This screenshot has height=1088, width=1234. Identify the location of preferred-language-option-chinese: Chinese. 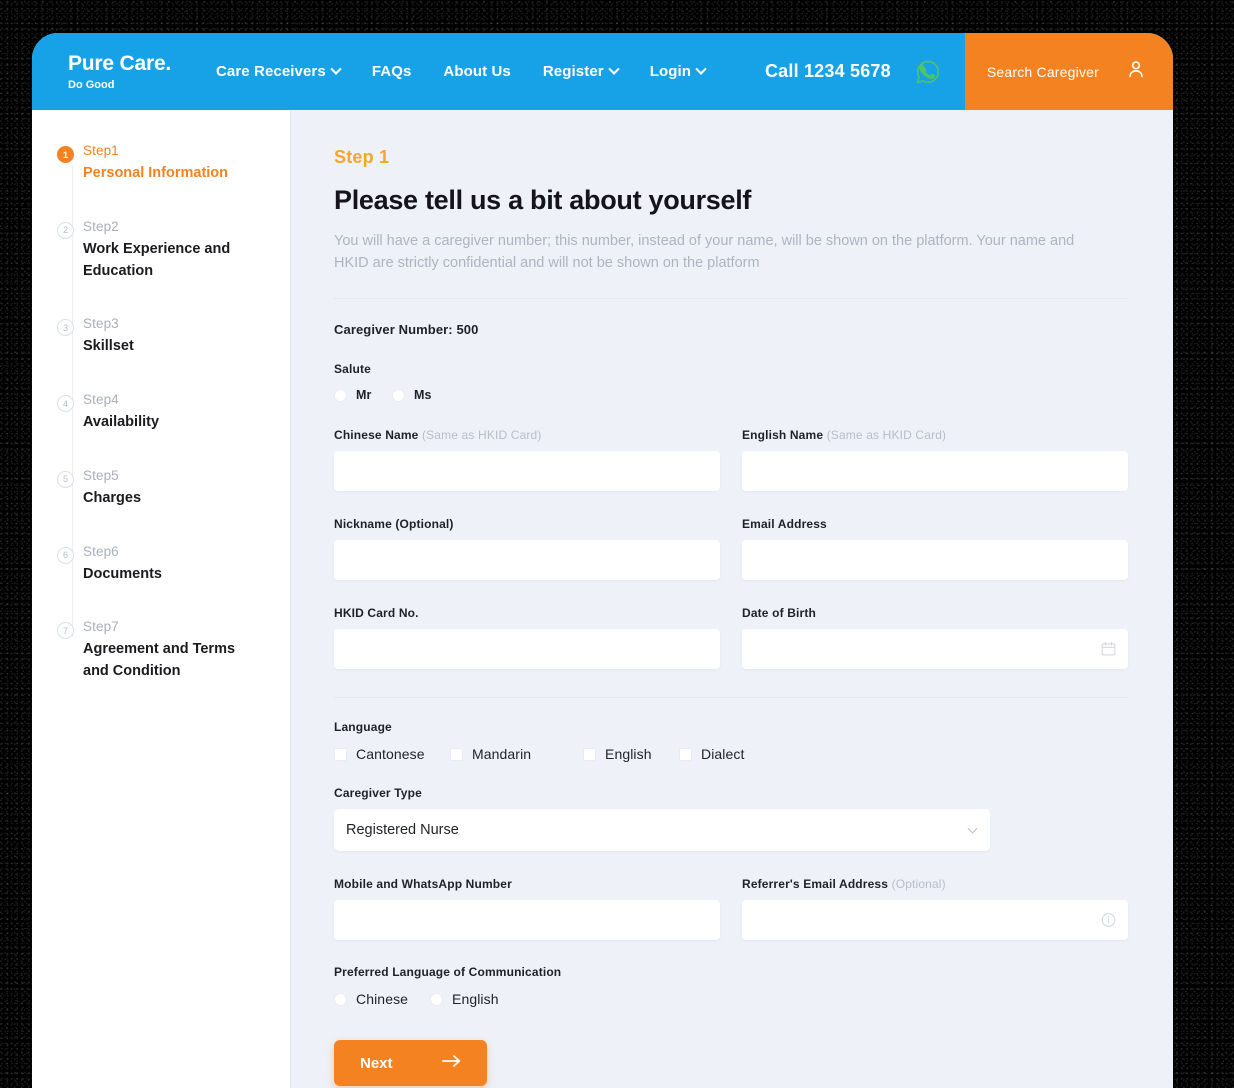
(382, 999).